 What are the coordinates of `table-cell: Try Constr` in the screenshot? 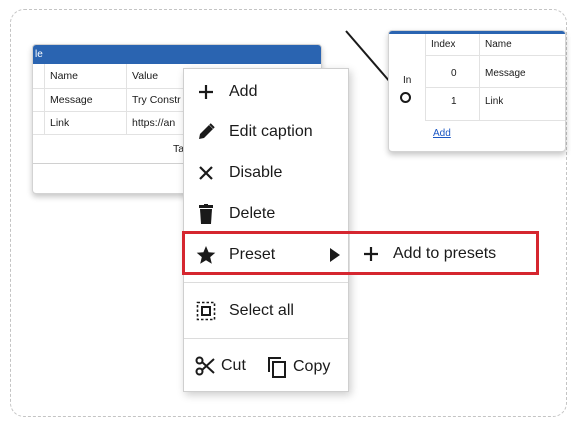 It's located at (160, 100).